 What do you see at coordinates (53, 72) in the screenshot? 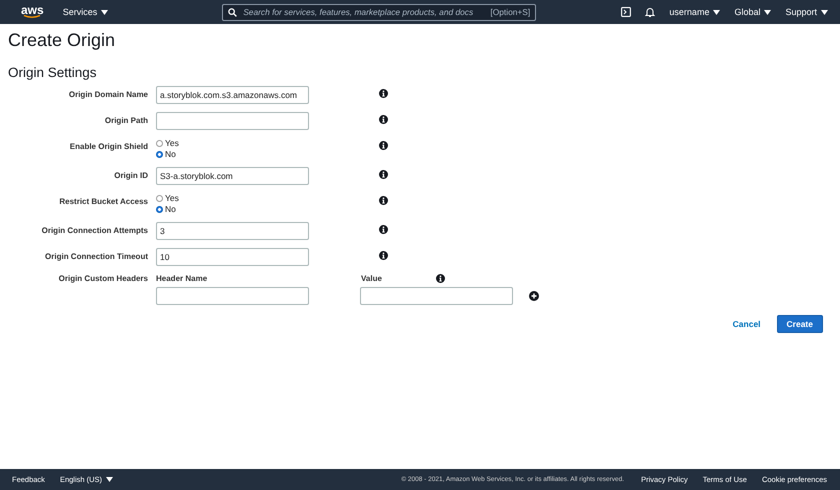
I see `section-title: Origin Settings` at bounding box center [53, 72].